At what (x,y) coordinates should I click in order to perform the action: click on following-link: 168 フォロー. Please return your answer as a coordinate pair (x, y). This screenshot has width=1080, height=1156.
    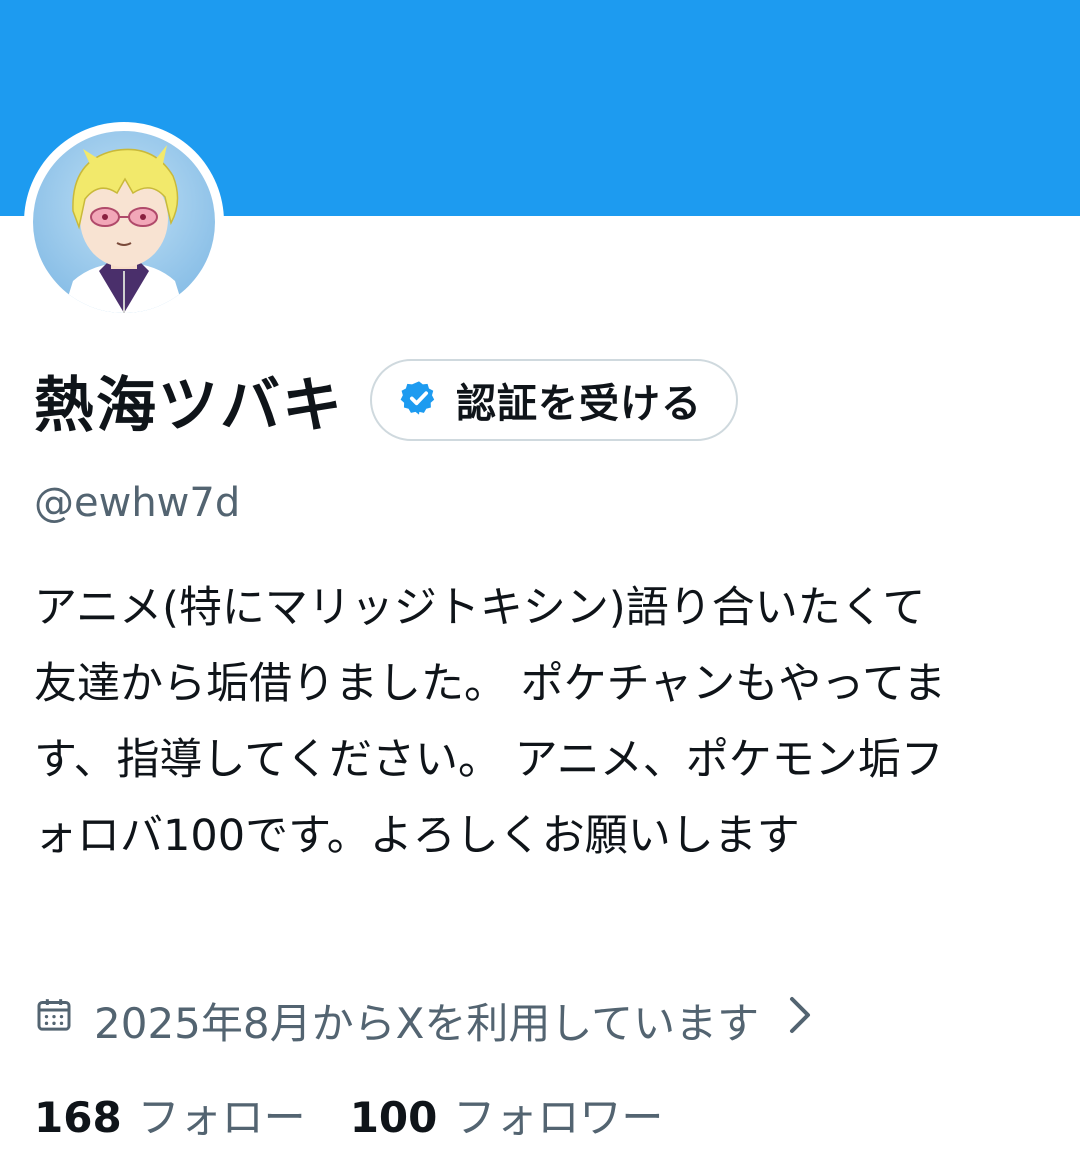
    Looking at the image, I should click on (170, 1114).